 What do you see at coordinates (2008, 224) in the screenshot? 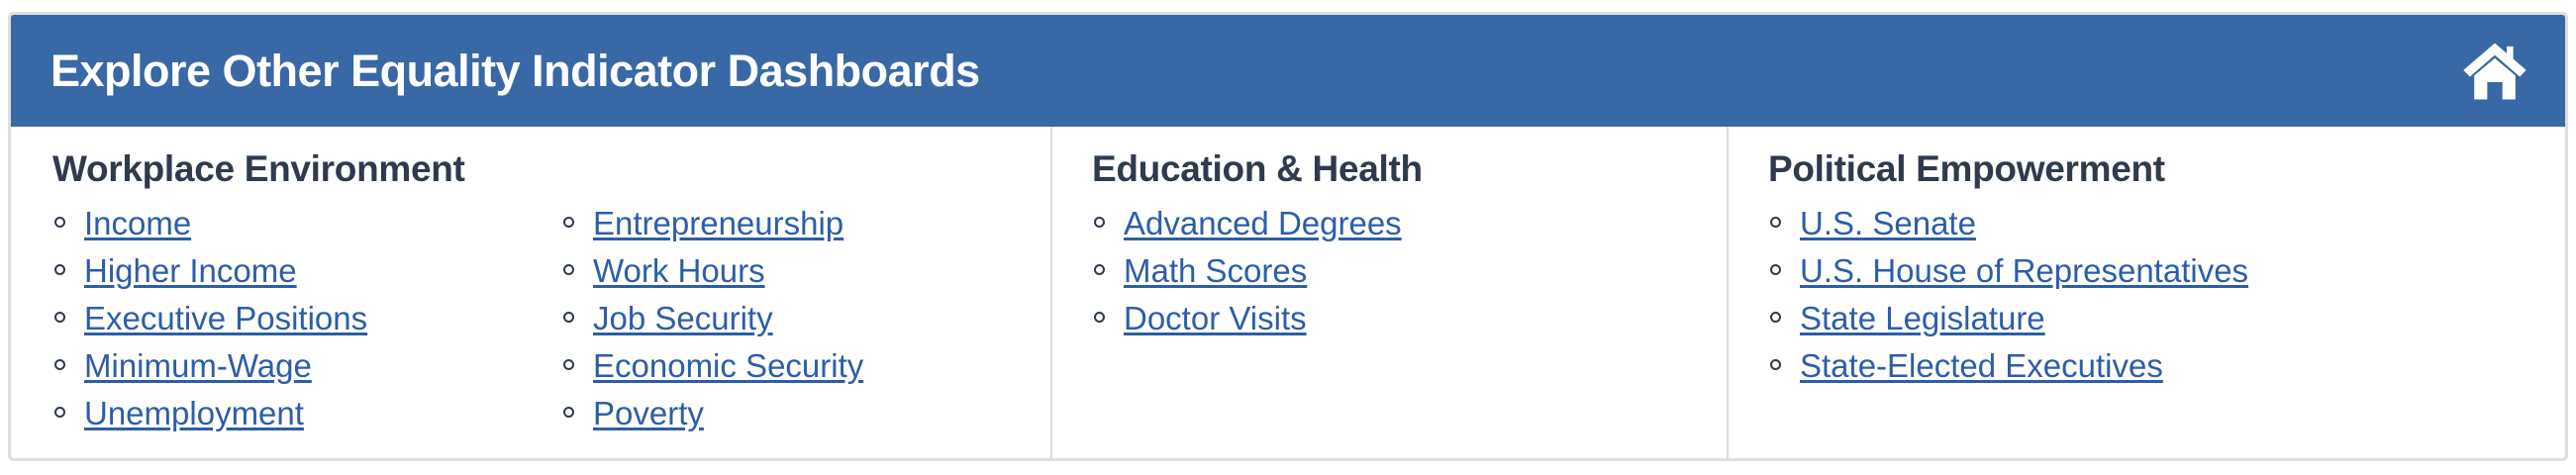
I see `list-item: U.S. Senate` at bounding box center [2008, 224].